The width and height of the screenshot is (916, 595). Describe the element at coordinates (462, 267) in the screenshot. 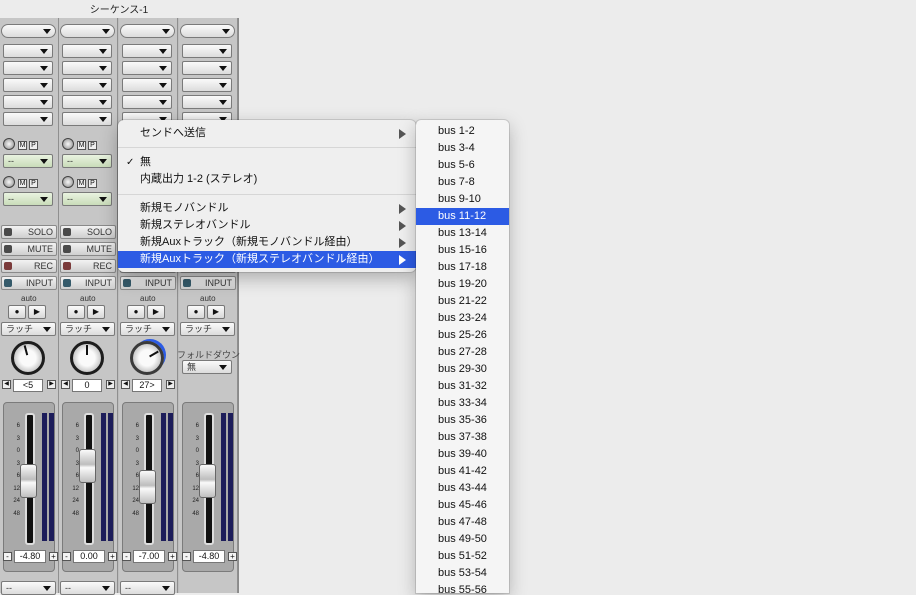

I see `bus-menu-item: bus 17-18` at that location.